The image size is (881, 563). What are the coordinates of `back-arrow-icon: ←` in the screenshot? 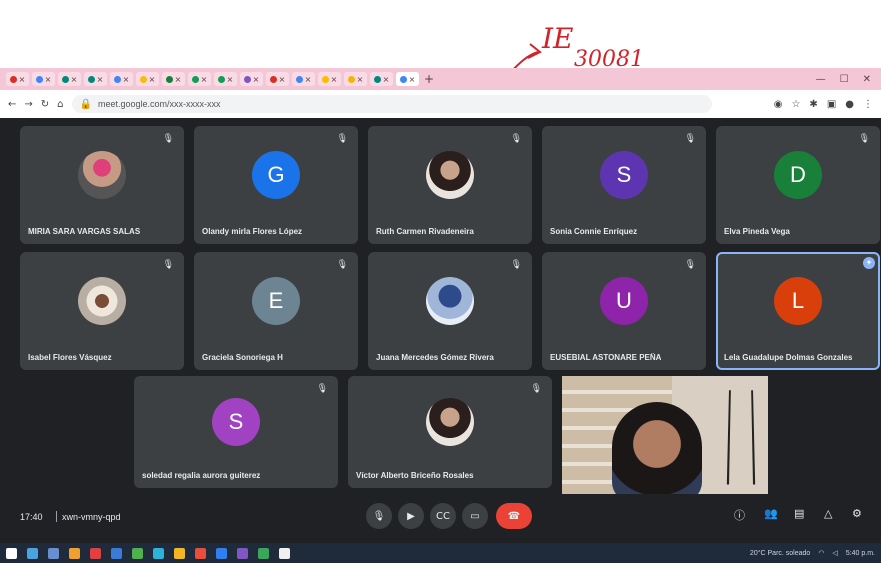 It's located at (12, 104).